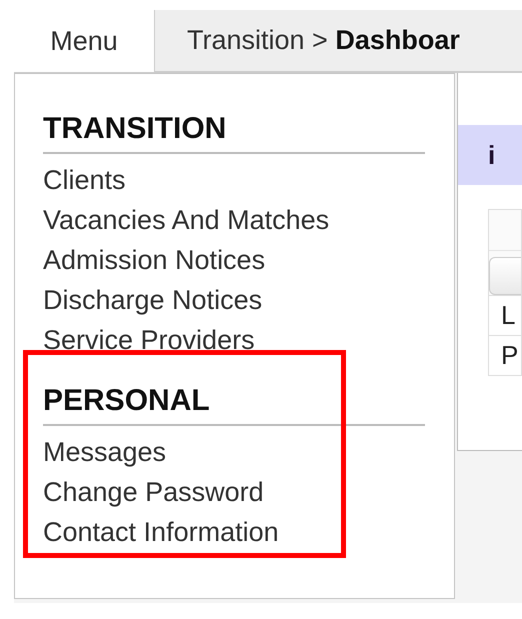  Describe the element at coordinates (492, 155) in the screenshot. I see `info-text: i` at that location.